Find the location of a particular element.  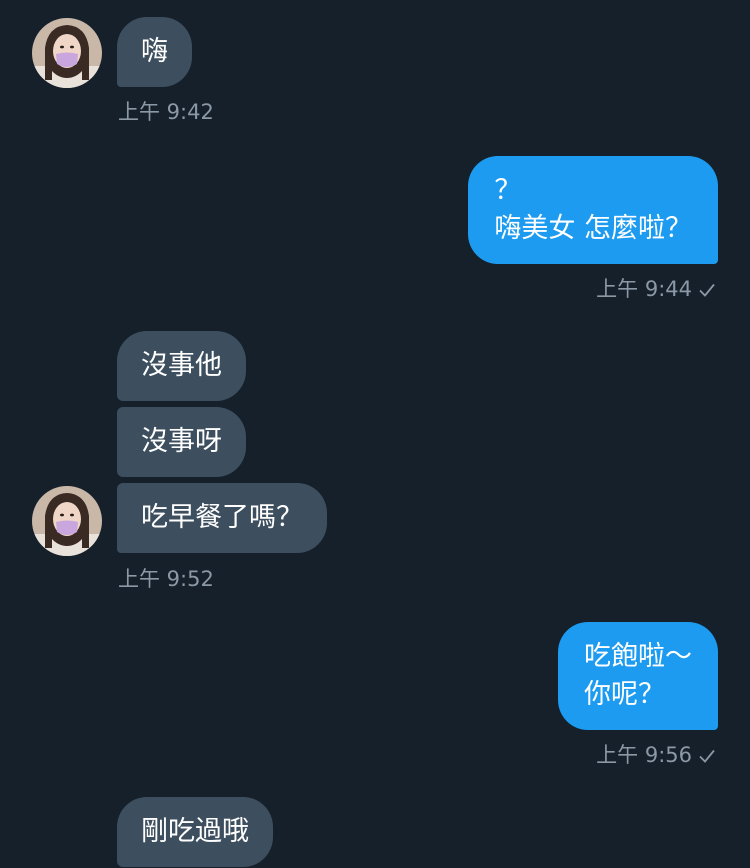

message-status: 上午 9:44 is located at coordinates (656, 288).